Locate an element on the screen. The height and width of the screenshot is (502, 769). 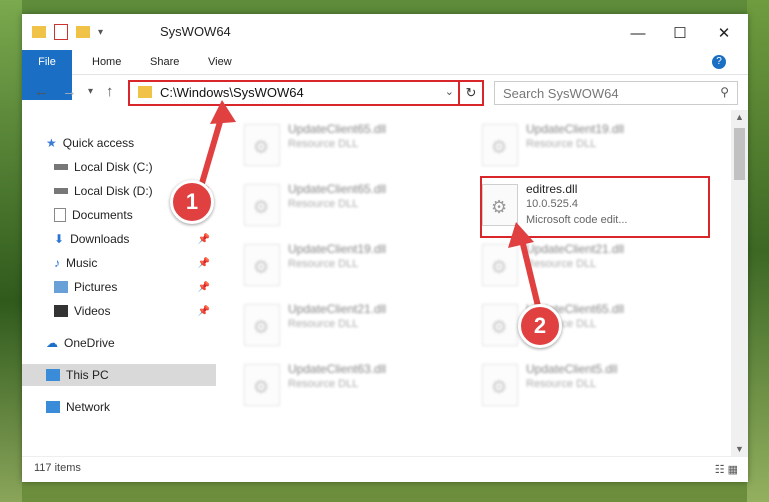
arrow-2-line is located at coordinates (530, 273).